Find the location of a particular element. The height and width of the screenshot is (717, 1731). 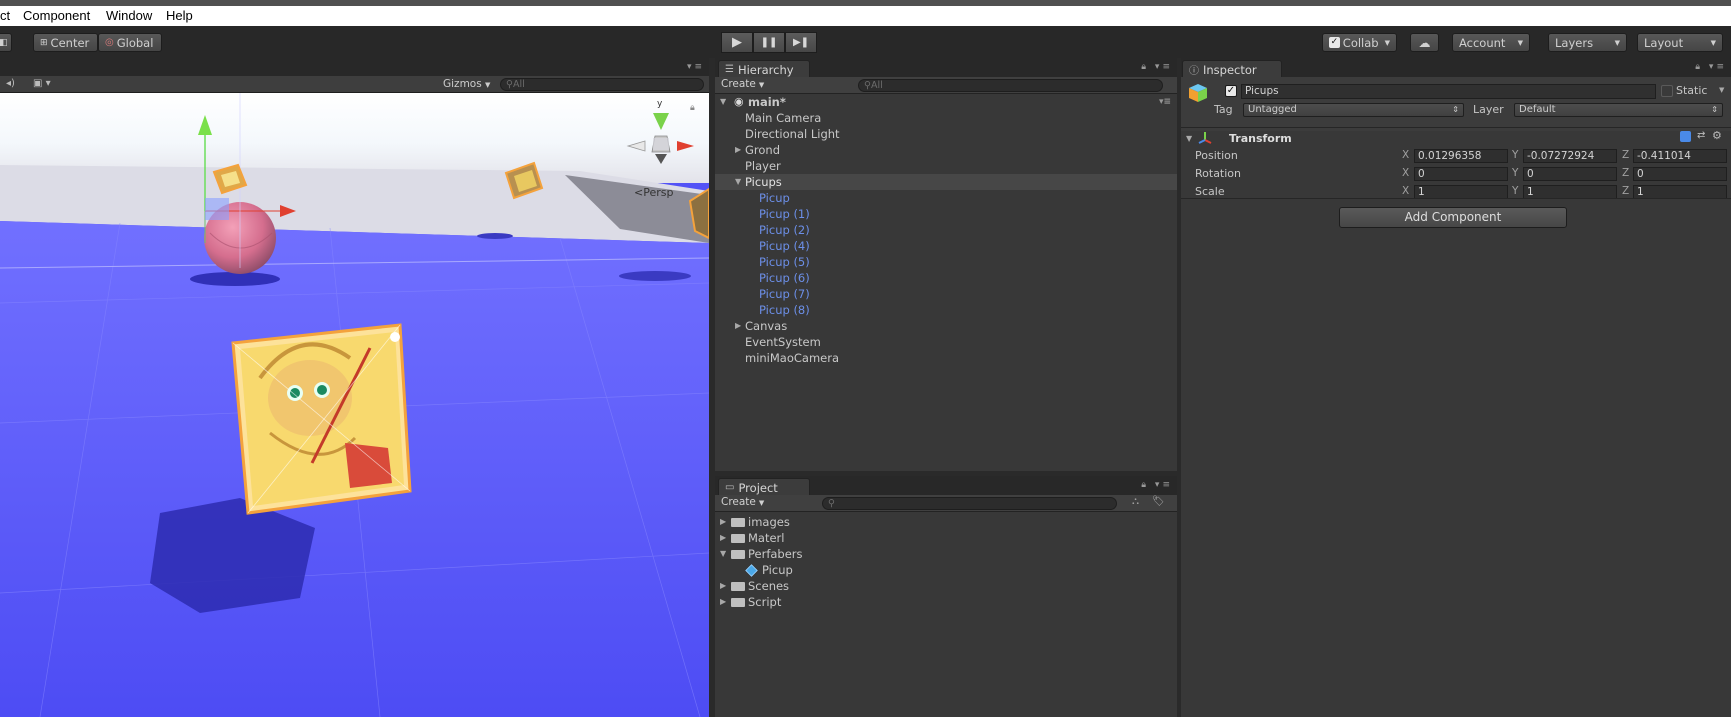

folder-row: ▶ images is located at coordinates (946, 522).